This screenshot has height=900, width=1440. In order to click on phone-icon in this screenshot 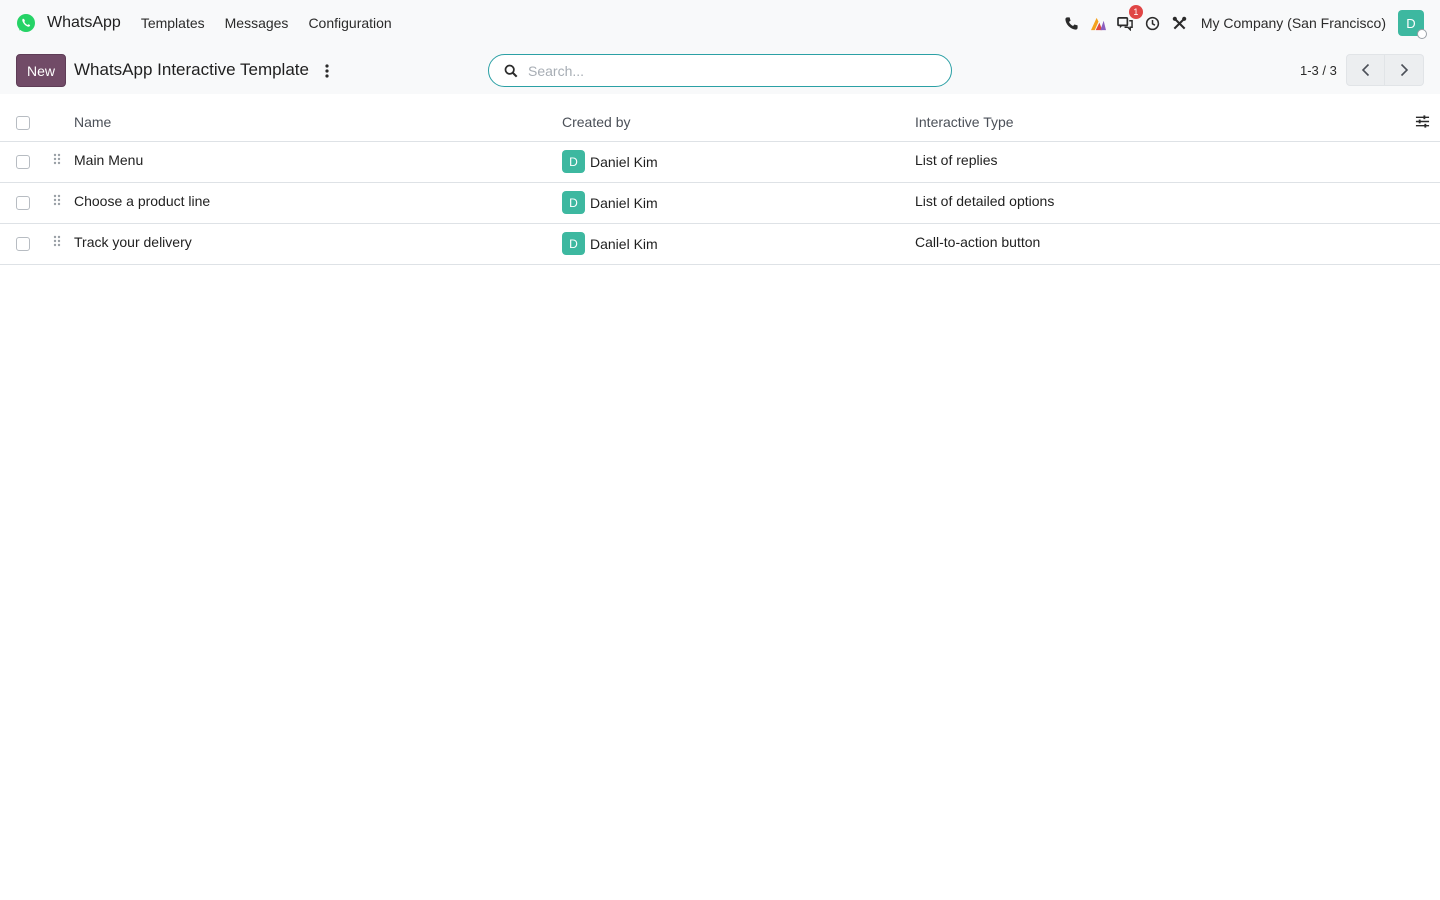, I will do `click(1072, 23)`.